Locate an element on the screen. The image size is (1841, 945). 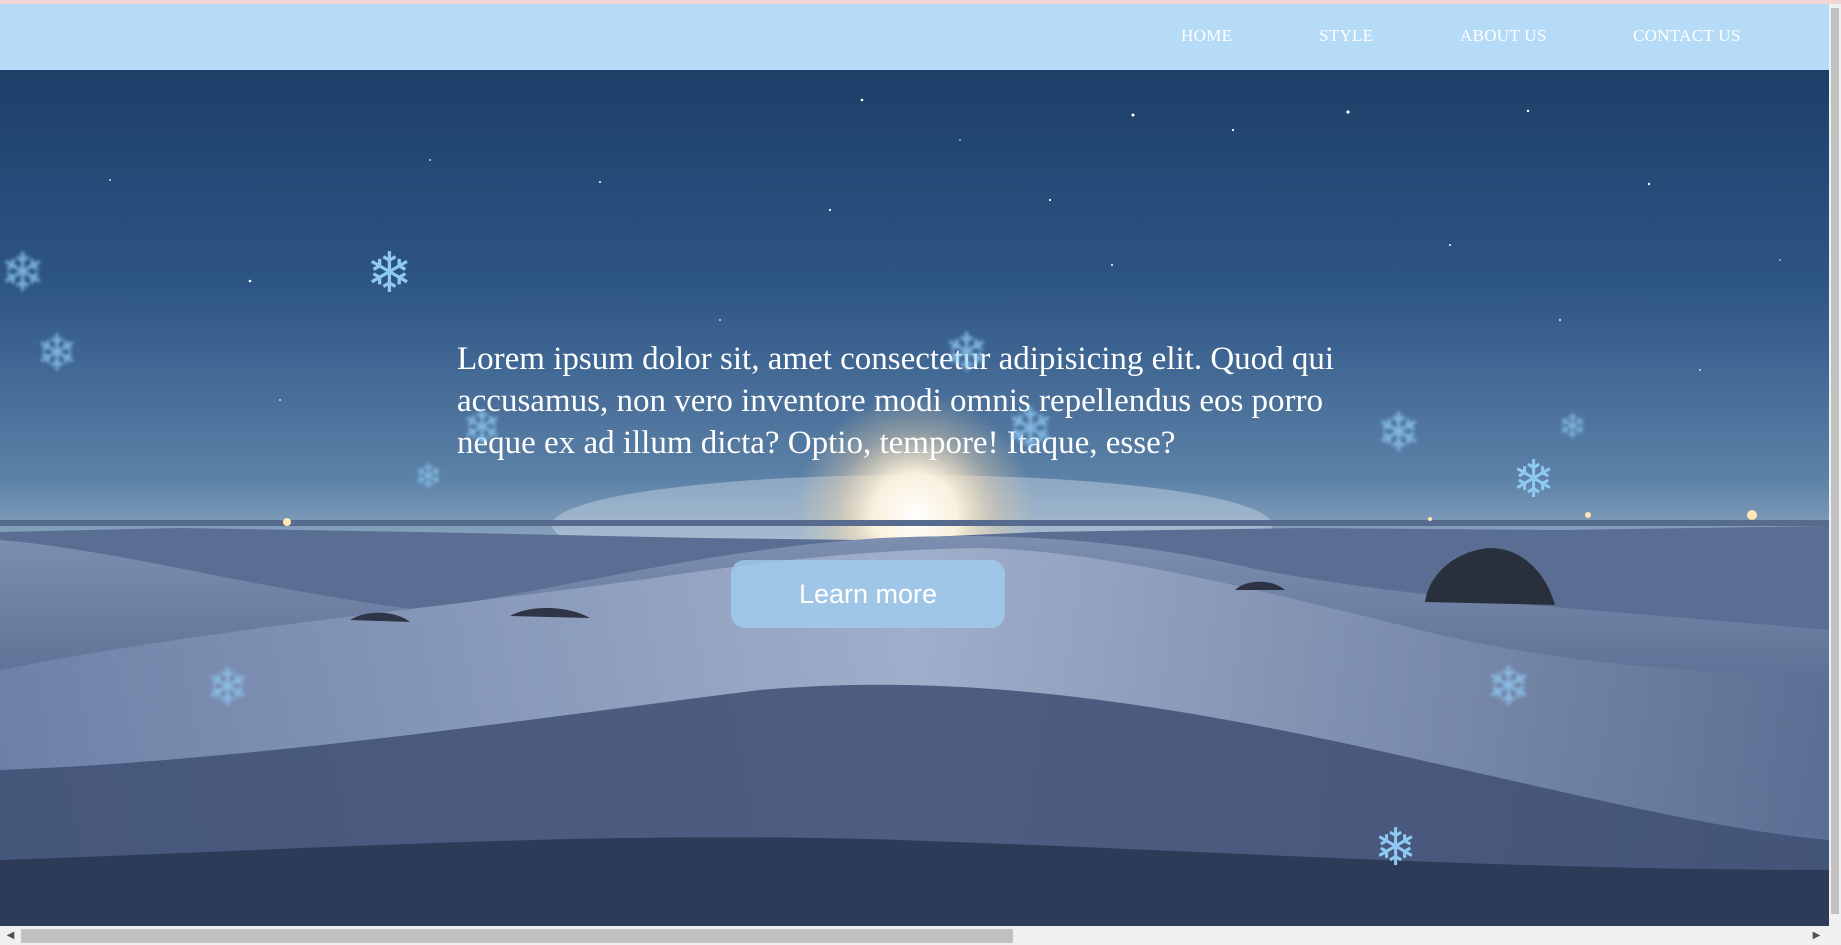
nav-about-us-link: ABOUT US is located at coordinates (1503, 36).